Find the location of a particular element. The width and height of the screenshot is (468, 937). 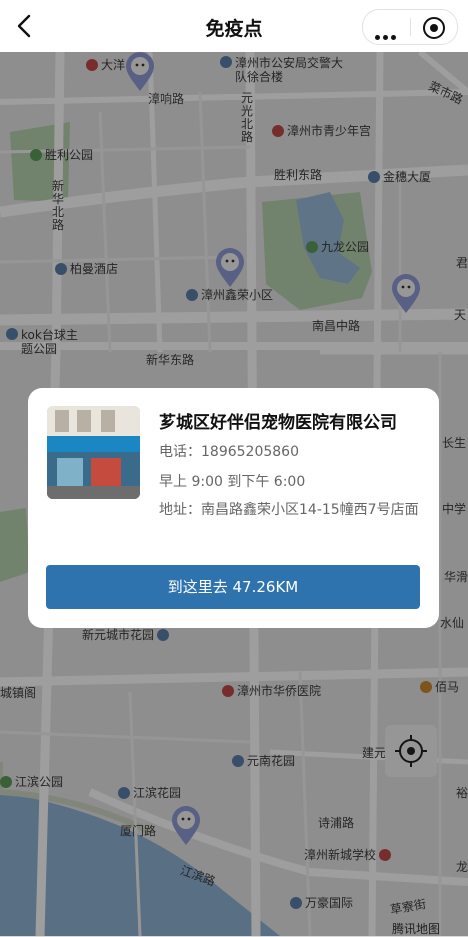

phone-label: 电话： is located at coordinates (180, 452).